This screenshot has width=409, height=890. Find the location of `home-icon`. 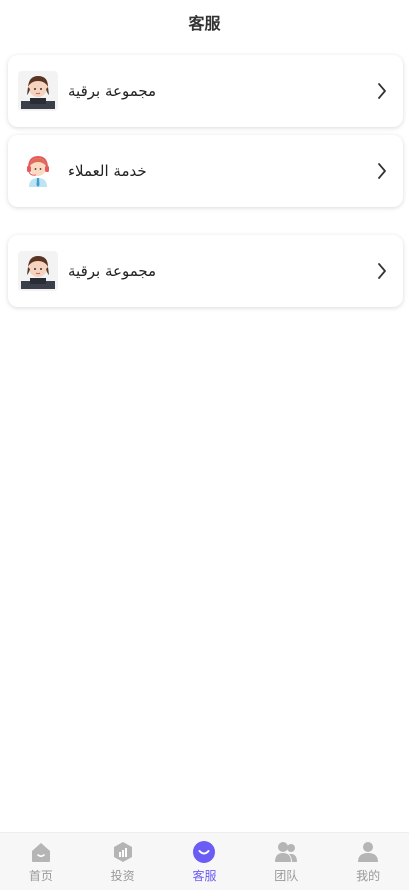

home-icon is located at coordinates (41, 852).